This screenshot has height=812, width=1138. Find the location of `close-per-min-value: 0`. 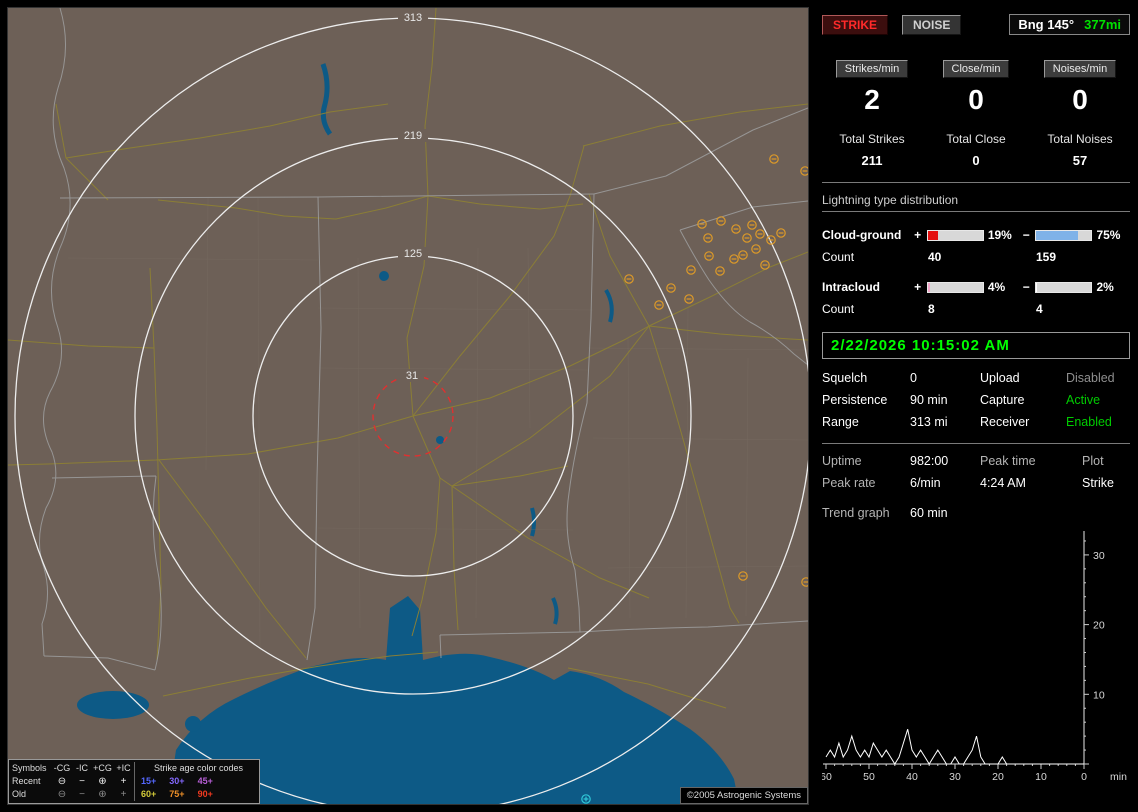

close-per-min-value: 0 is located at coordinates (976, 99).